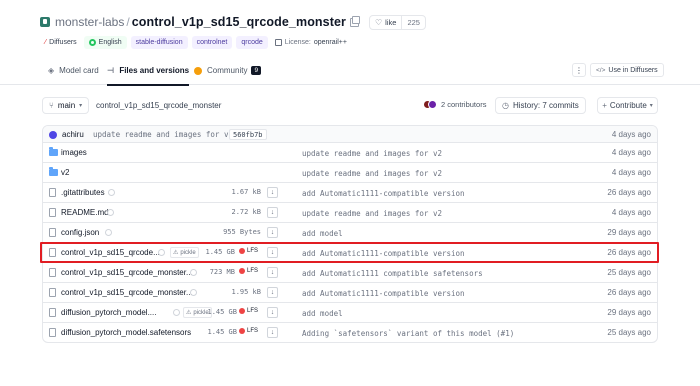  Describe the element at coordinates (246, 192) in the screenshot. I see `file-size: 1.67 kB` at that location.